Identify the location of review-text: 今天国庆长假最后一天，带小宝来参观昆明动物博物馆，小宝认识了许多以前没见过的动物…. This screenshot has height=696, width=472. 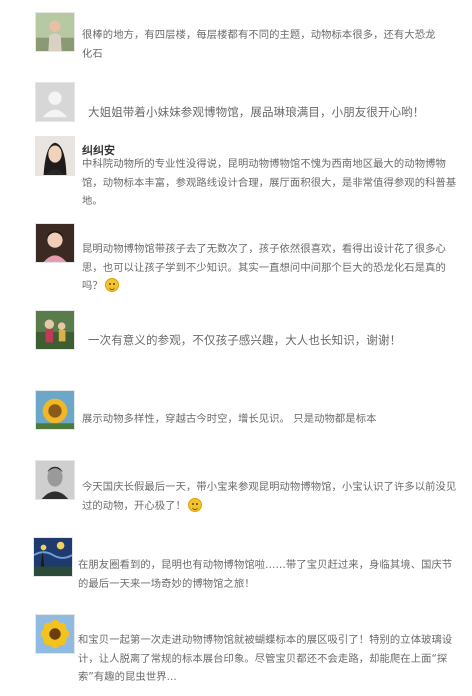
(269, 496).